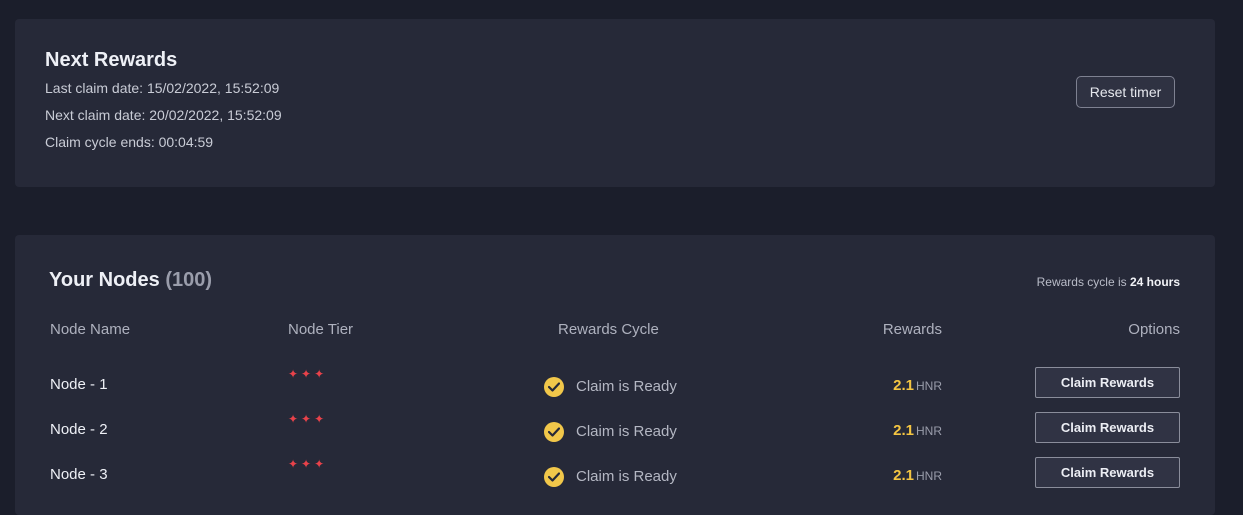  What do you see at coordinates (912, 329) in the screenshot?
I see `column-header-rewards: Rewards` at bounding box center [912, 329].